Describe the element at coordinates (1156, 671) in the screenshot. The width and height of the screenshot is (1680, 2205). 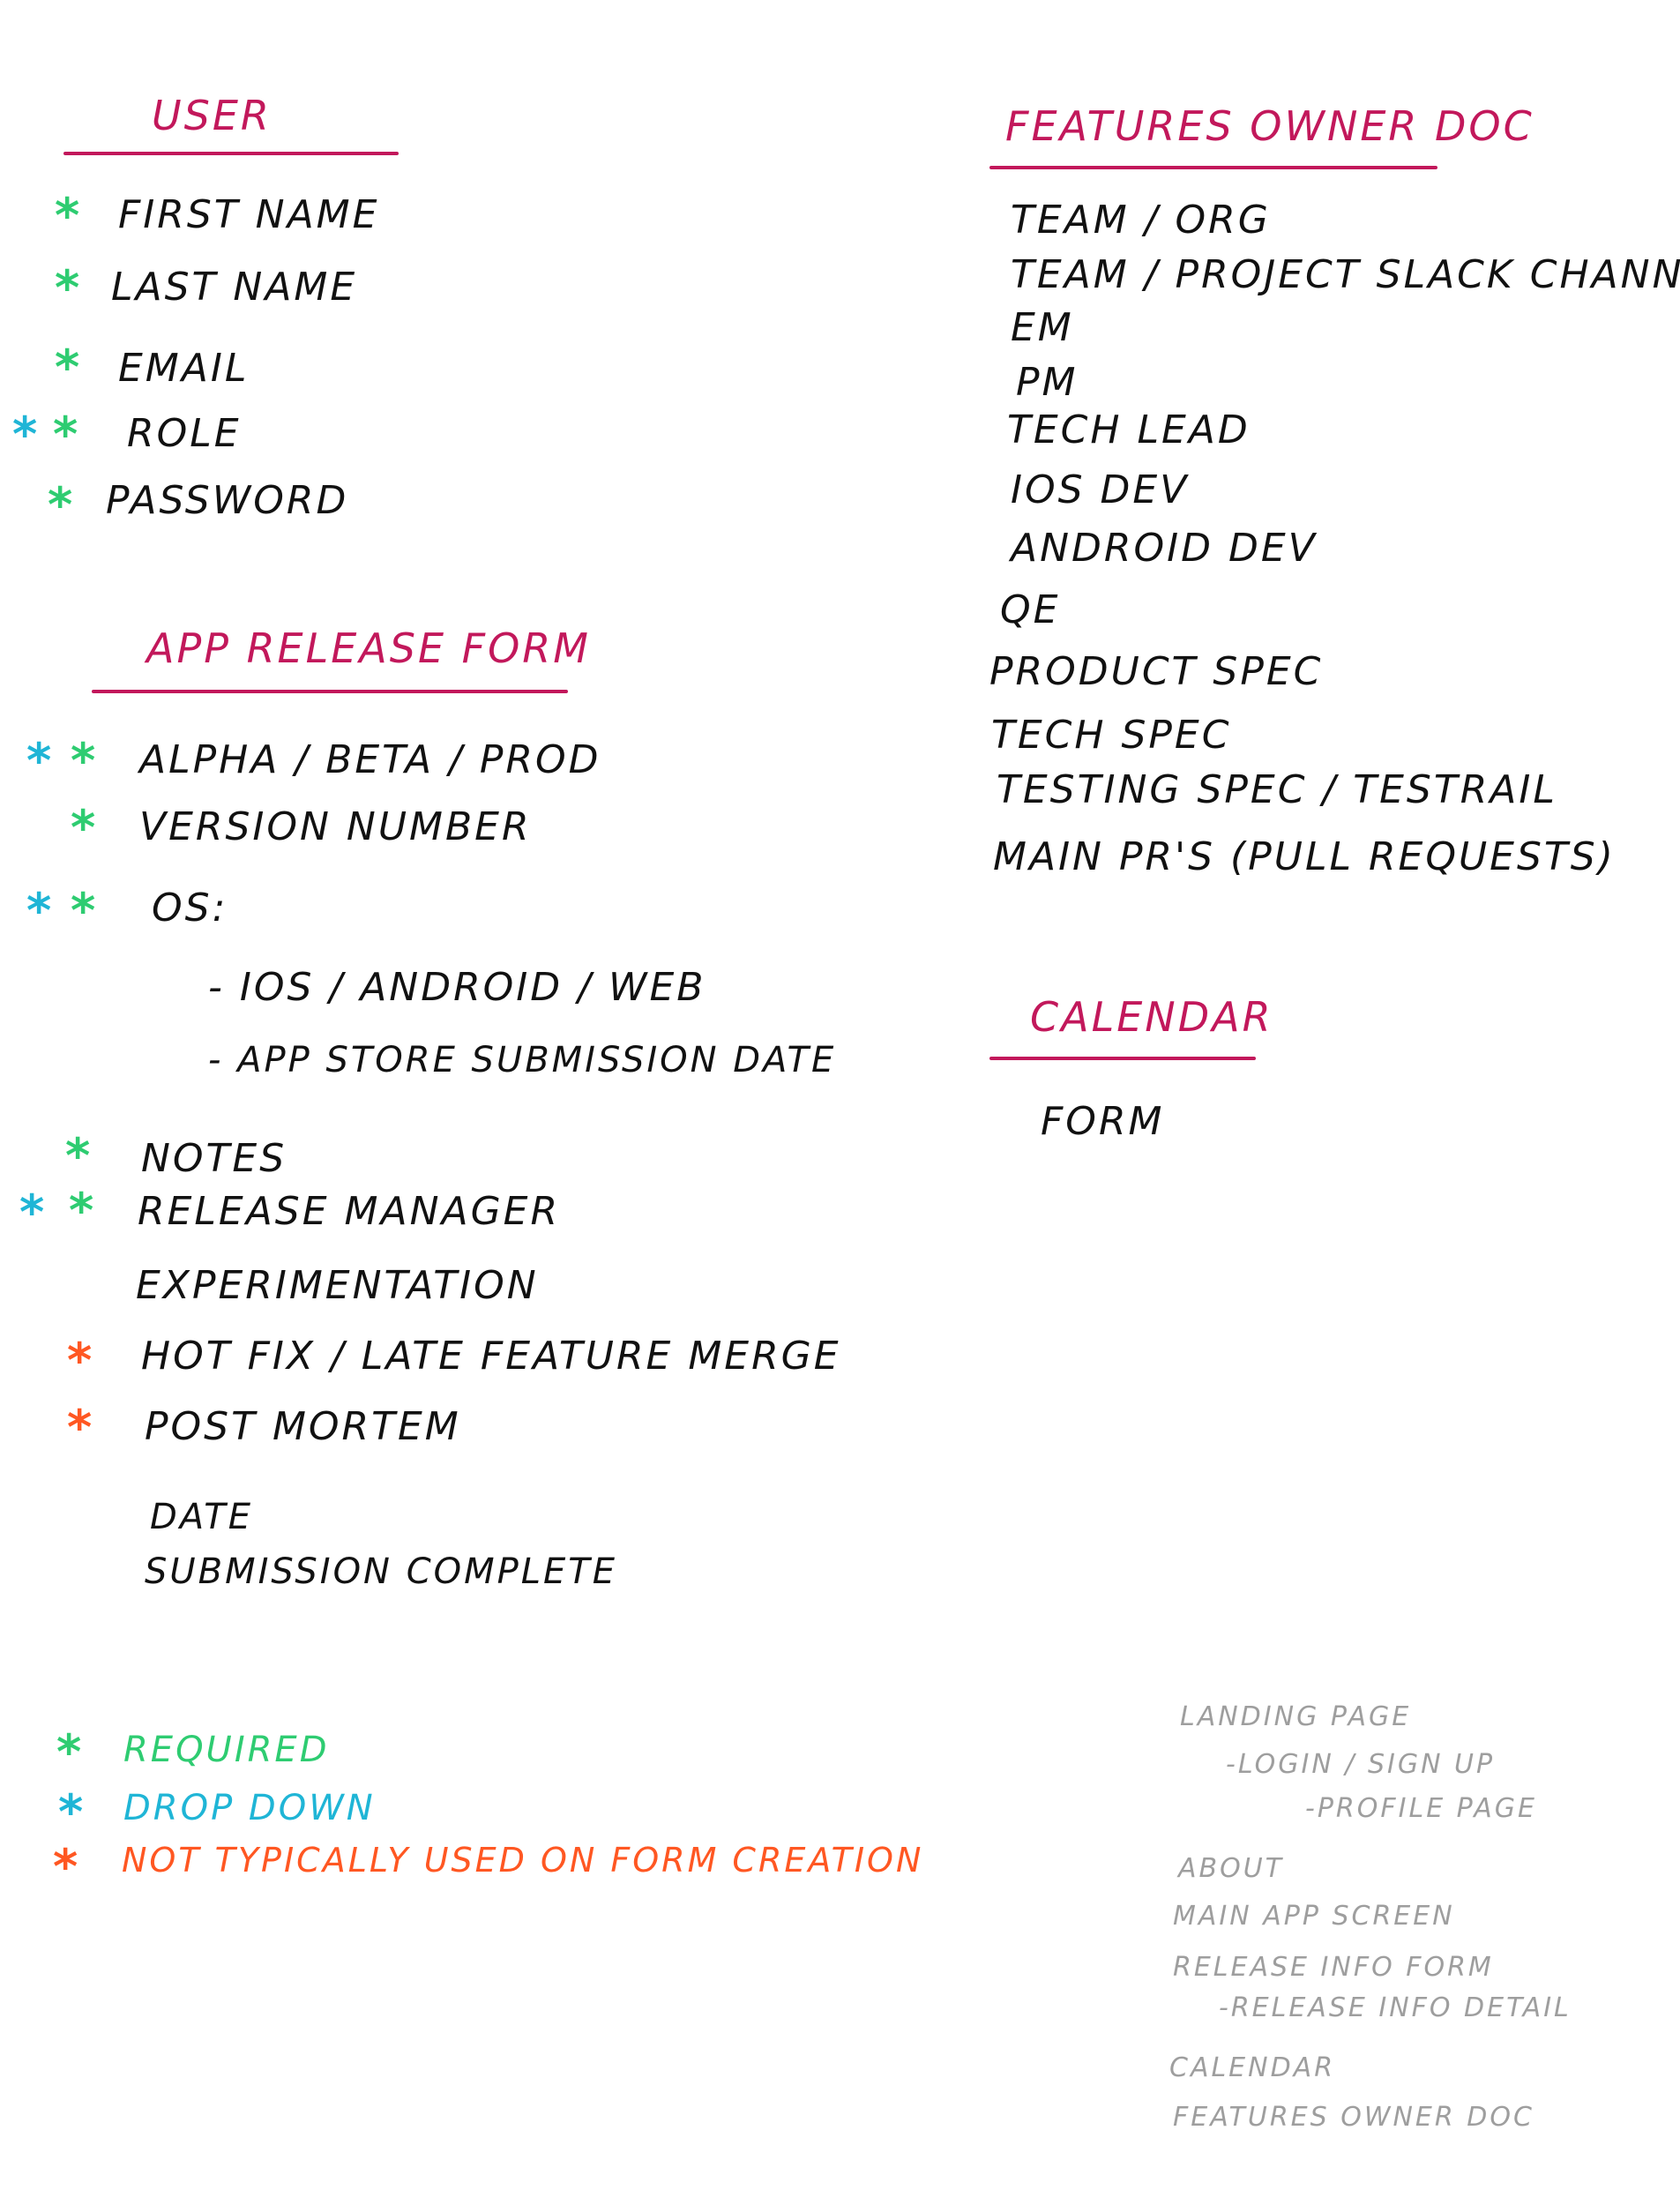
I see `fod-field-product-spec: Product Spec` at that location.